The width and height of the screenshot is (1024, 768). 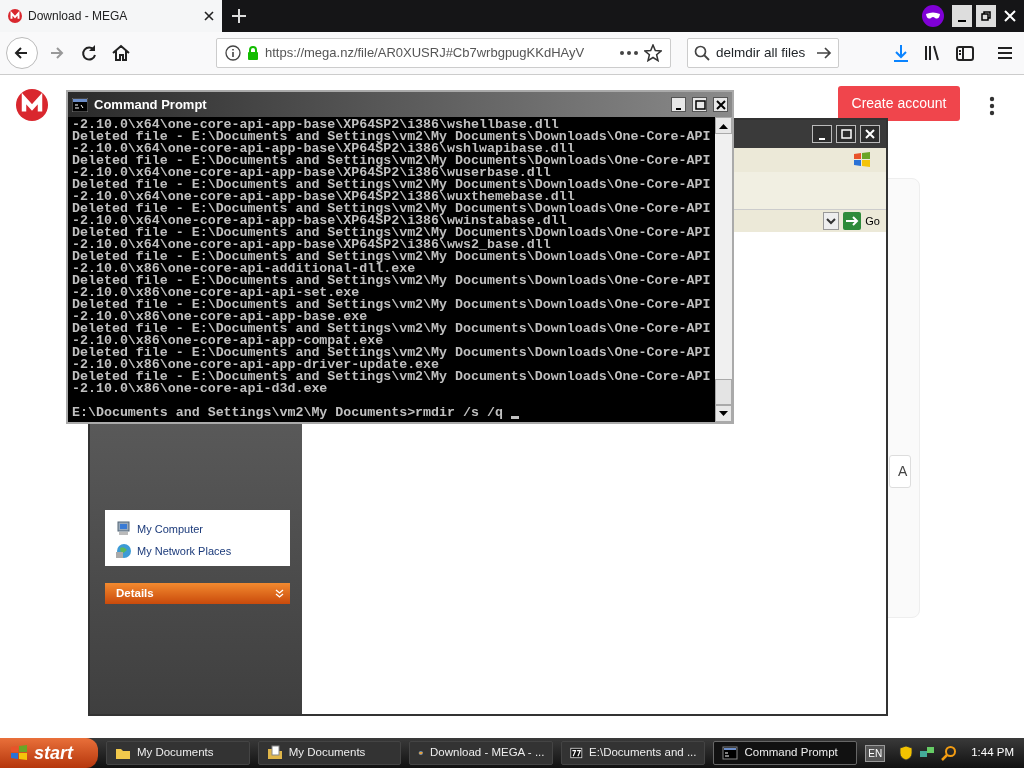 I want to click on scroll-up-button, so click(x=723, y=125).